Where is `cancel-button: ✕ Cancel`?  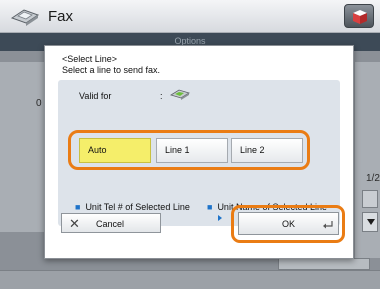
cancel-button: ✕ Cancel is located at coordinates (111, 223).